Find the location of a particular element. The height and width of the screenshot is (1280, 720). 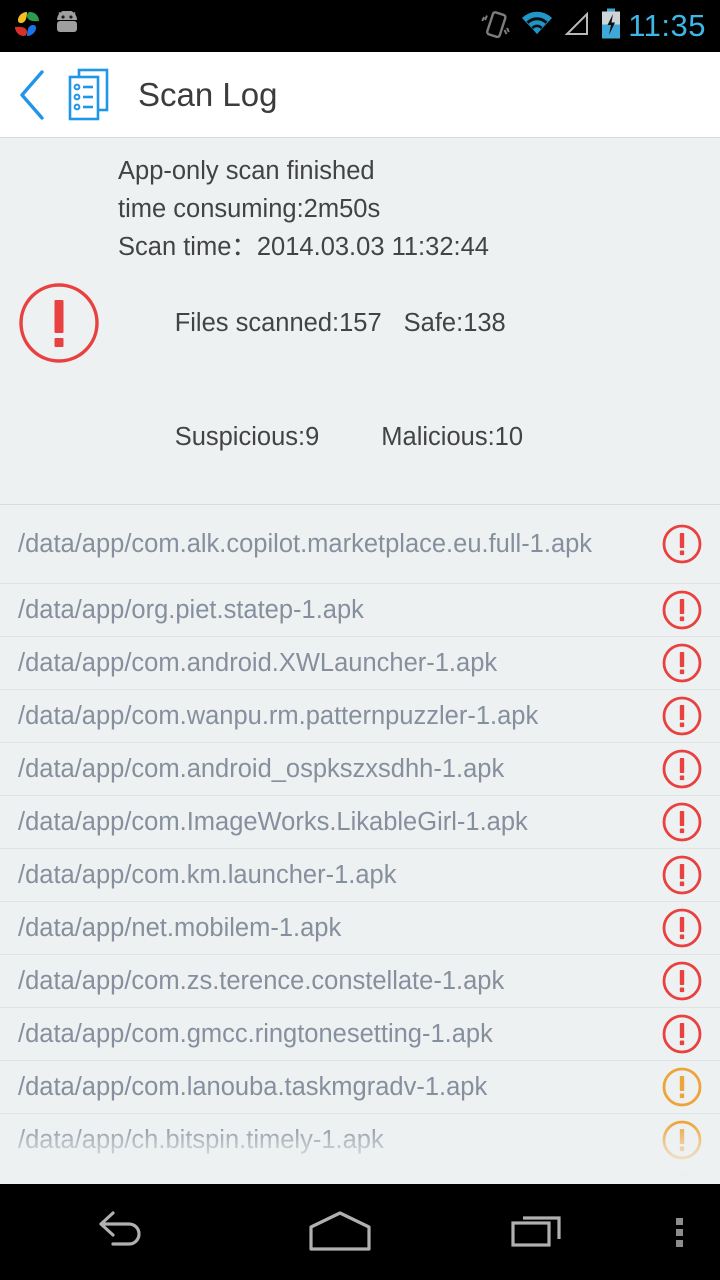

nav-overflow-menu-icon is located at coordinates (680, 1232).